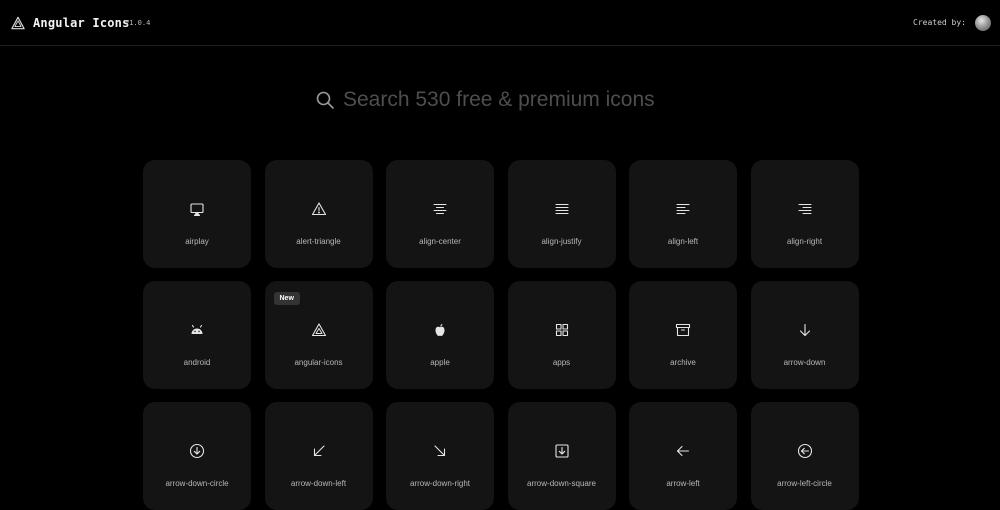 This screenshot has width=1000, height=510. I want to click on arrow-down-square-icon, so click(562, 451).